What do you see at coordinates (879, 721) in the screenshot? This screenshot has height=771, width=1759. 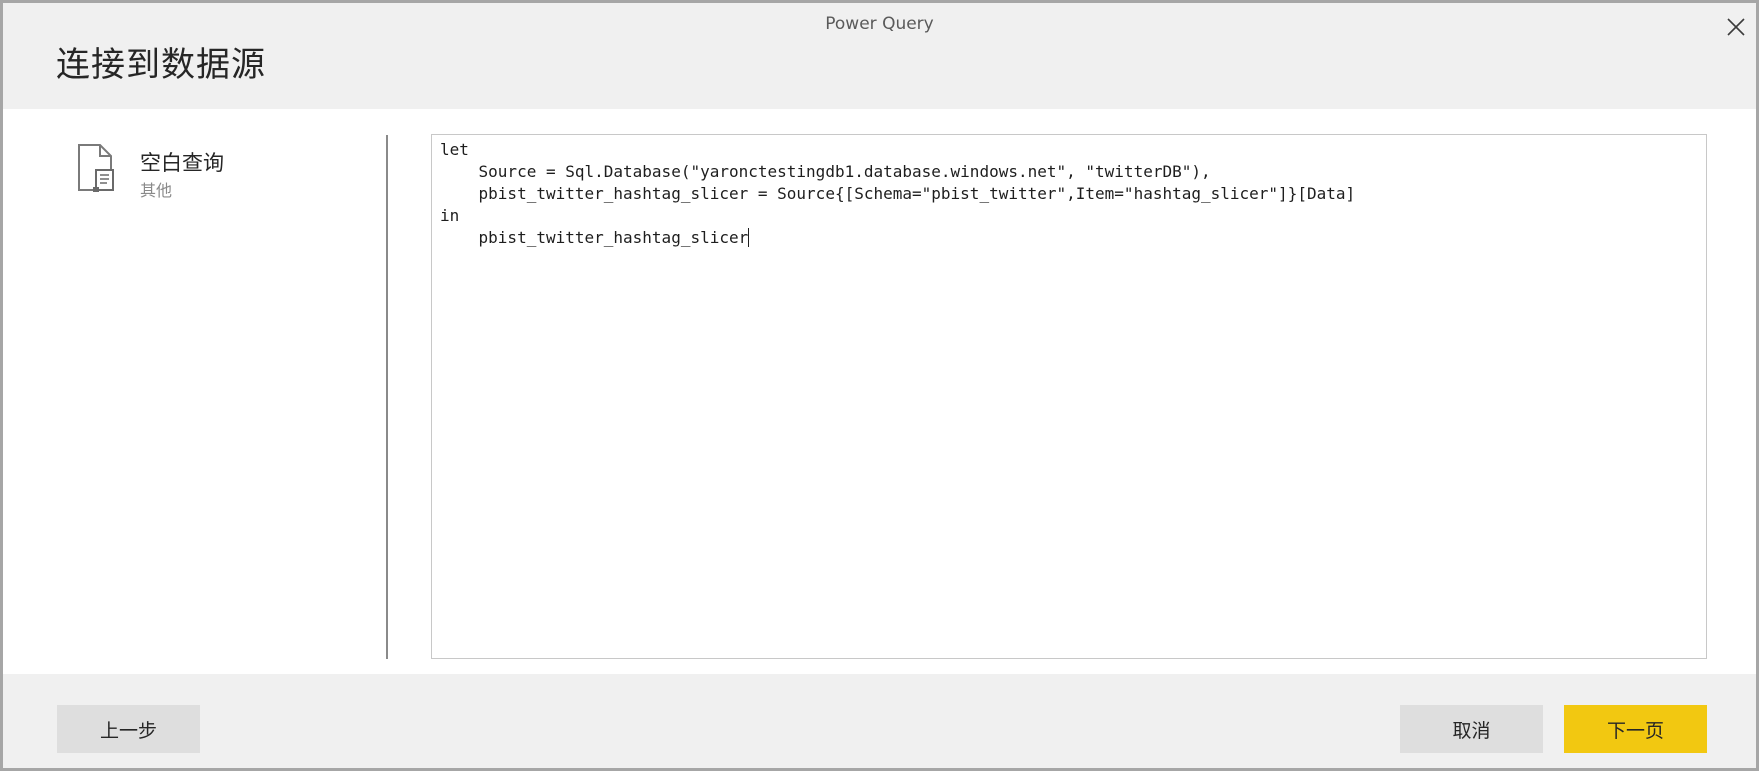 I see `dialog-footer: 上一步 取消 下一页` at bounding box center [879, 721].